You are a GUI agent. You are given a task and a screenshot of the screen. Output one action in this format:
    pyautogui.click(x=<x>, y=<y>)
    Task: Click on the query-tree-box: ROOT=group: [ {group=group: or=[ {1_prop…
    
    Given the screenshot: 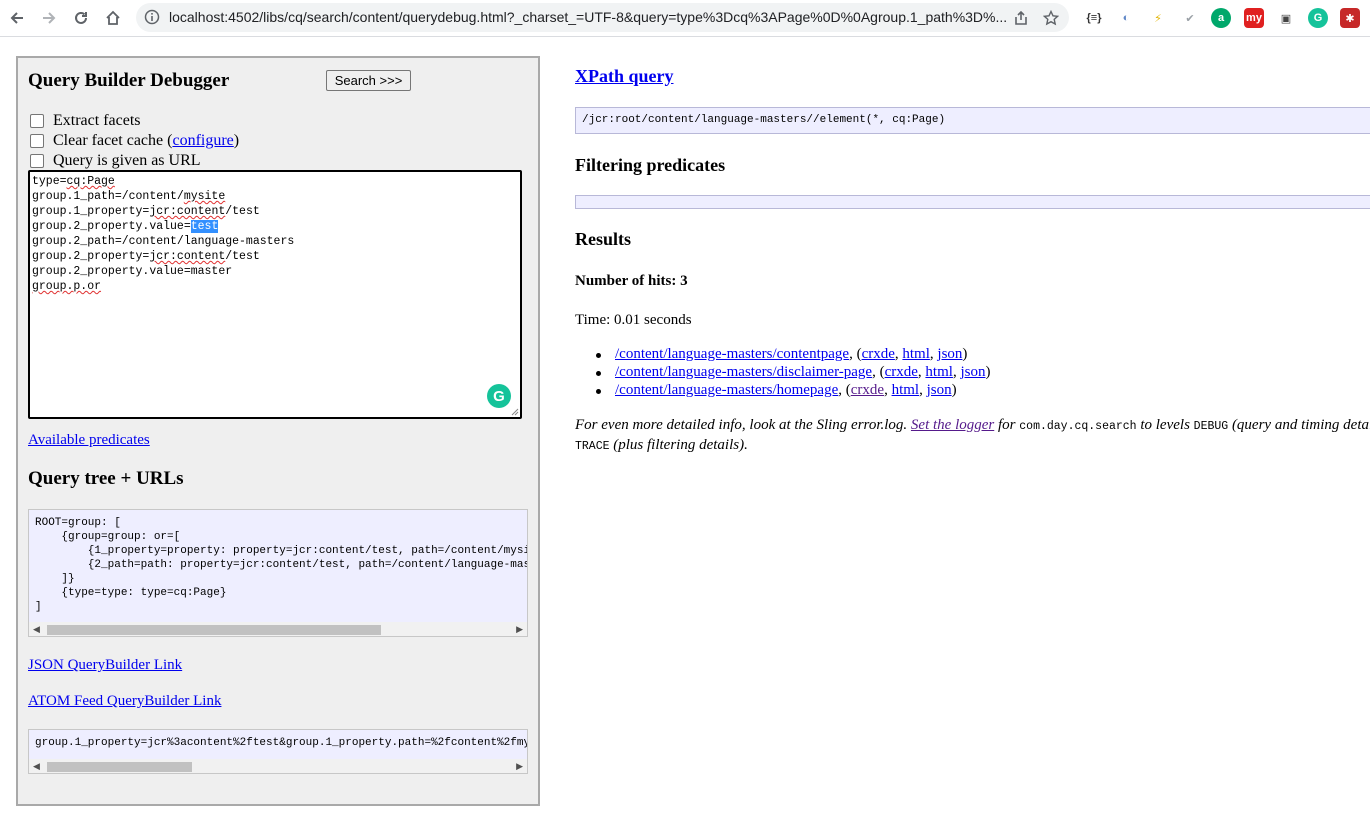 What is the action you would take?
    pyautogui.click(x=278, y=573)
    